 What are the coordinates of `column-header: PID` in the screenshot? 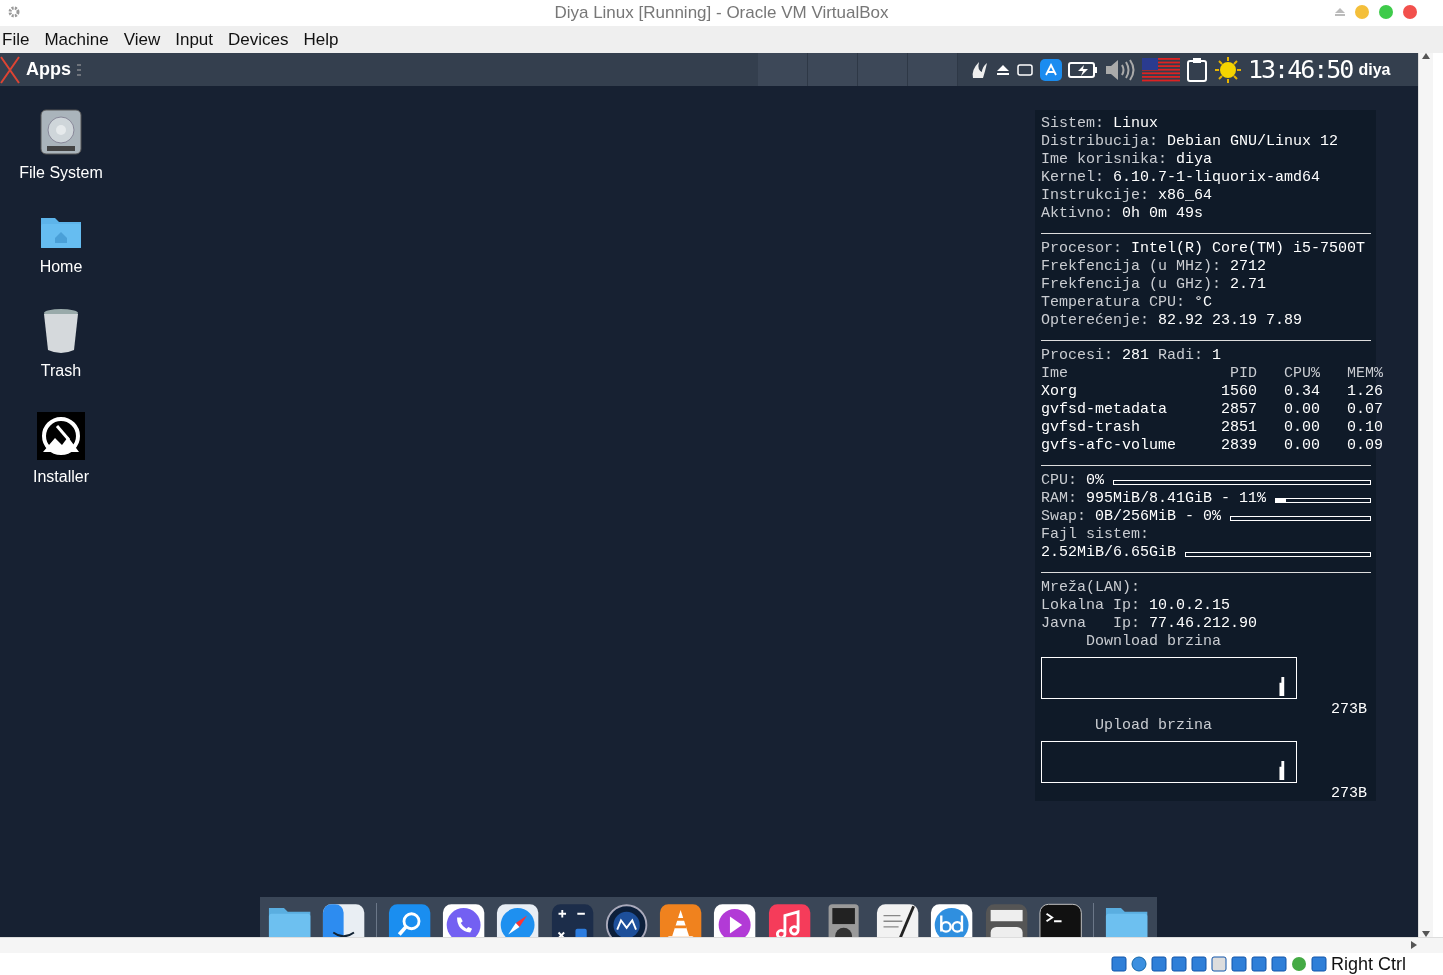 It's located at (1243, 374).